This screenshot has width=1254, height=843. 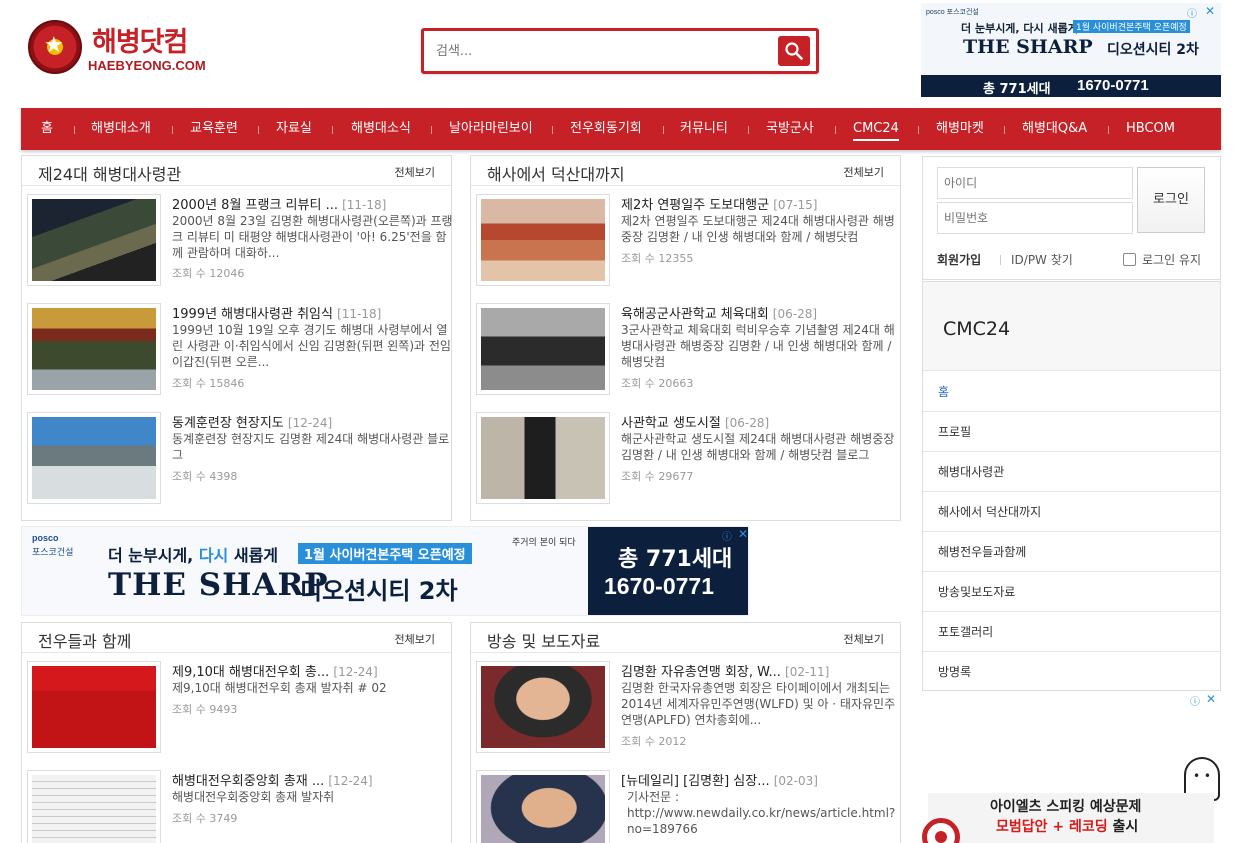 I want to click on photo-cadet, so click(x=543, y=458).